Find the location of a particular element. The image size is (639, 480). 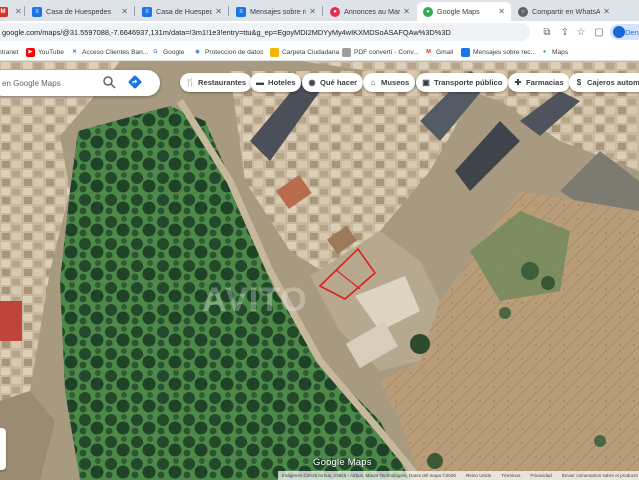

maps-search-box: en Google Maps is located at coordinates (80, 83).